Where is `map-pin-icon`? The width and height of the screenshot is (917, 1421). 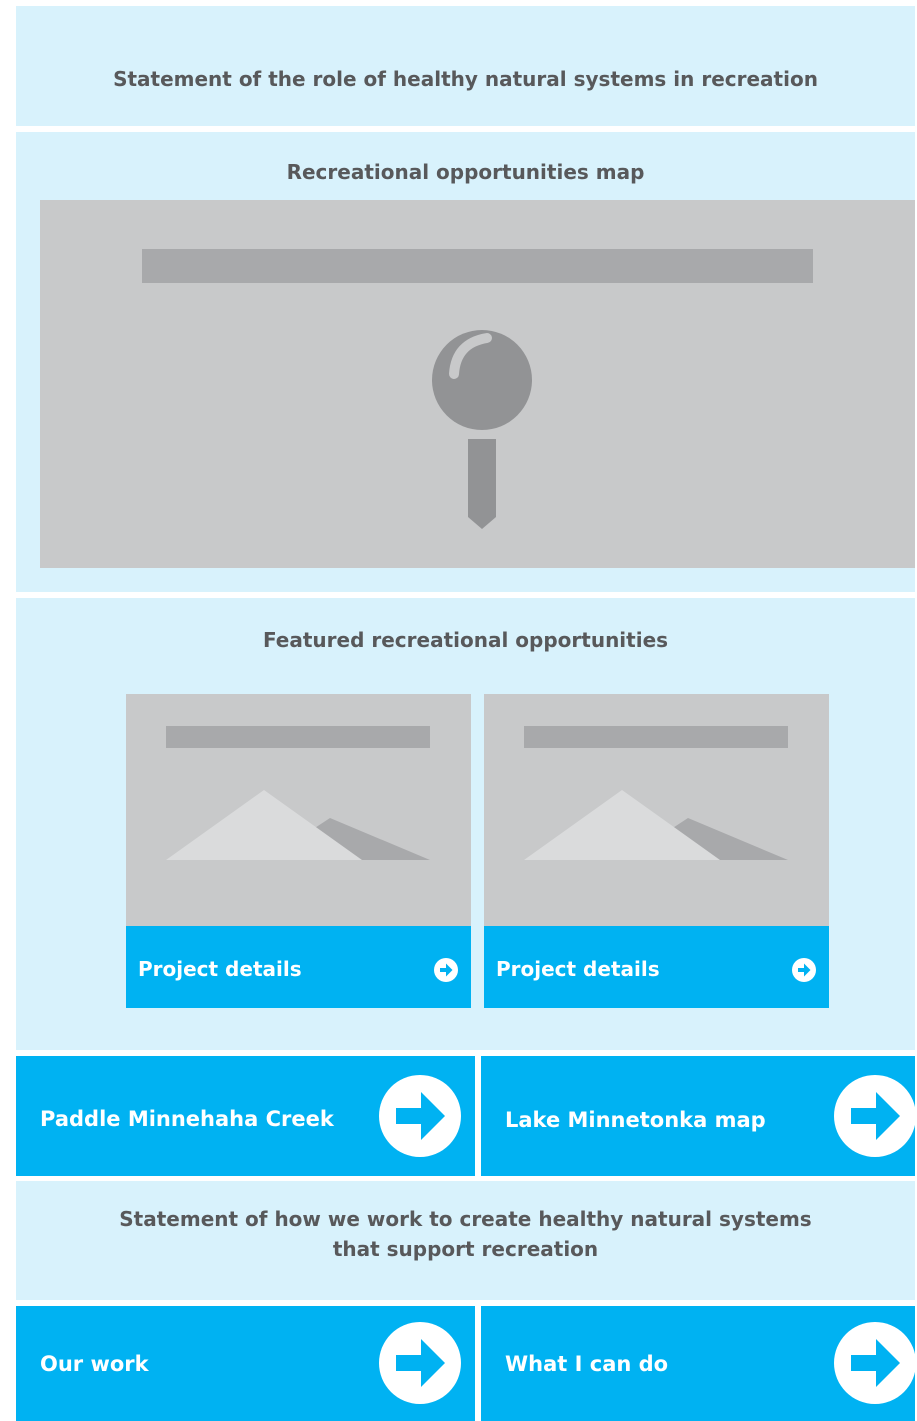
map-pin-icon is located at coordinates (482, 429).